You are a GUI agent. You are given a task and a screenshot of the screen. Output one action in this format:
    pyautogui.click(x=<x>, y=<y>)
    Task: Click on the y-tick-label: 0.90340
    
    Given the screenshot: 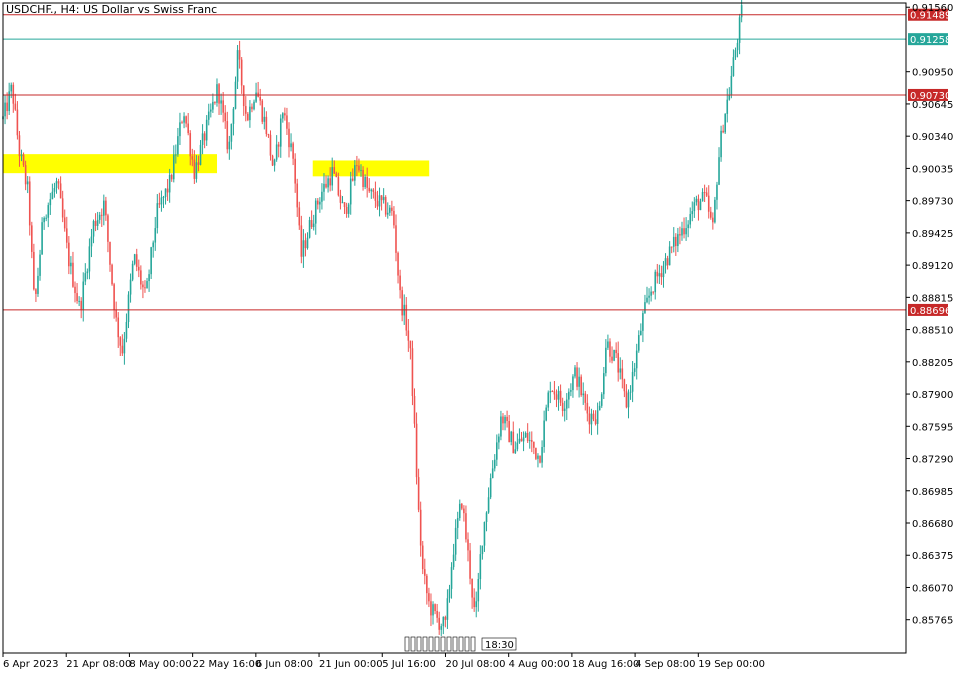 What is the action you would take?
    pyautogui.click(x=932, y=137)
    